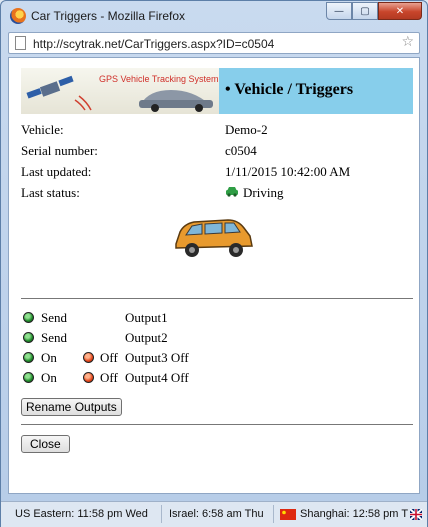 The image size is (428, 527). What do you see at coordinates (214, 16) in the screenshot?
I see `title-bar: Car Triggers - Mozilla Firefox — ▢ ✕` at bounding box center [214, 16].